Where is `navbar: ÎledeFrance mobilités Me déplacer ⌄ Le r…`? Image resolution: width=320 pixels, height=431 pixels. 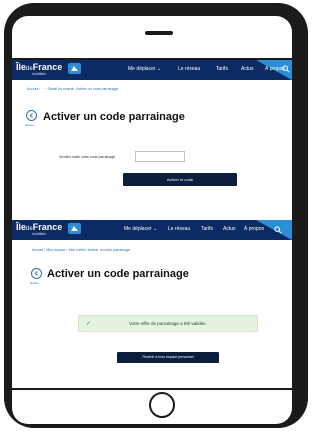 navbar: ÎledeFrance mobilités Me déplacer ⌄ Le r… is located at coordinates (152, 70).